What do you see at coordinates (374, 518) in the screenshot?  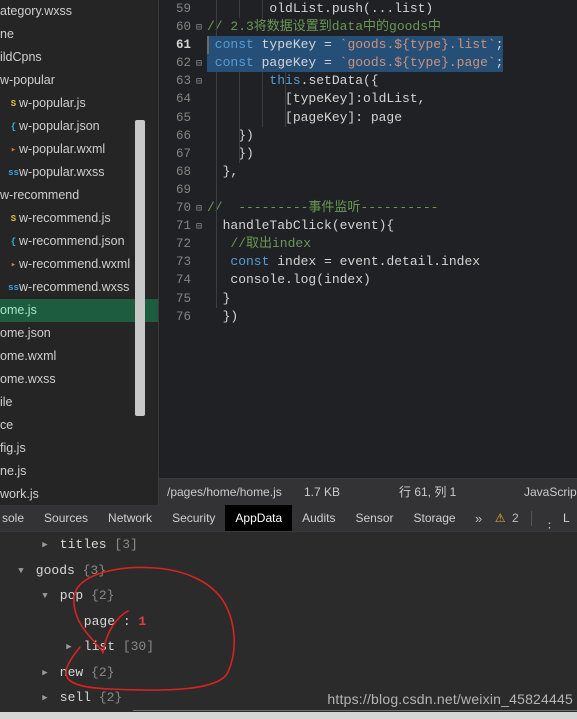 I see `devtools-tab-sensor: Sensor` at bounding box center [374, 518].